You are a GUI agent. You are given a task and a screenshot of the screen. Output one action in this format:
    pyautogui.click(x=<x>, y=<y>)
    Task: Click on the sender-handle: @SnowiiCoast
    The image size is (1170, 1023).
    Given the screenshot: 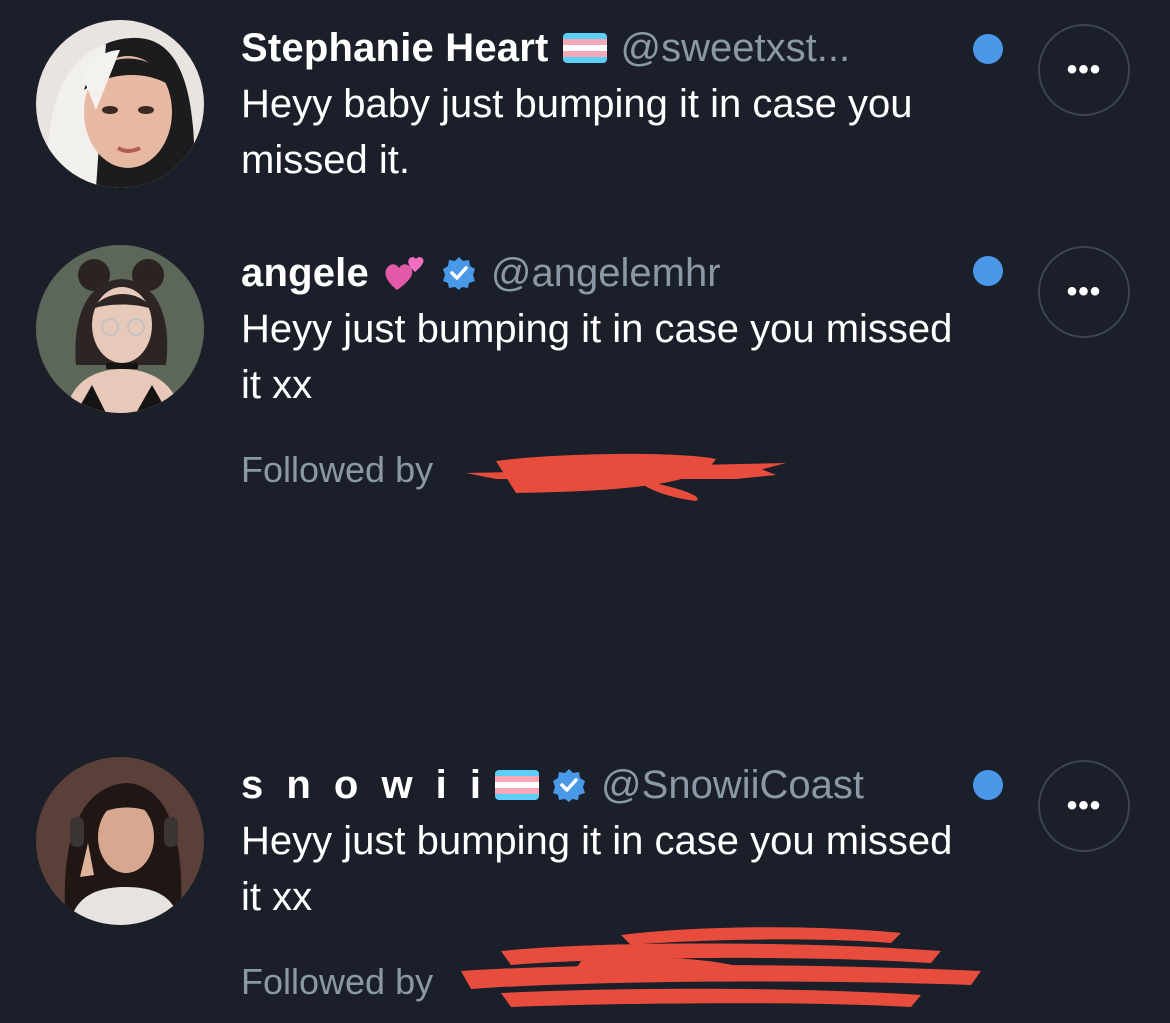 What is the action you would take?
    pyautogui.click(x=732, y=784)
    